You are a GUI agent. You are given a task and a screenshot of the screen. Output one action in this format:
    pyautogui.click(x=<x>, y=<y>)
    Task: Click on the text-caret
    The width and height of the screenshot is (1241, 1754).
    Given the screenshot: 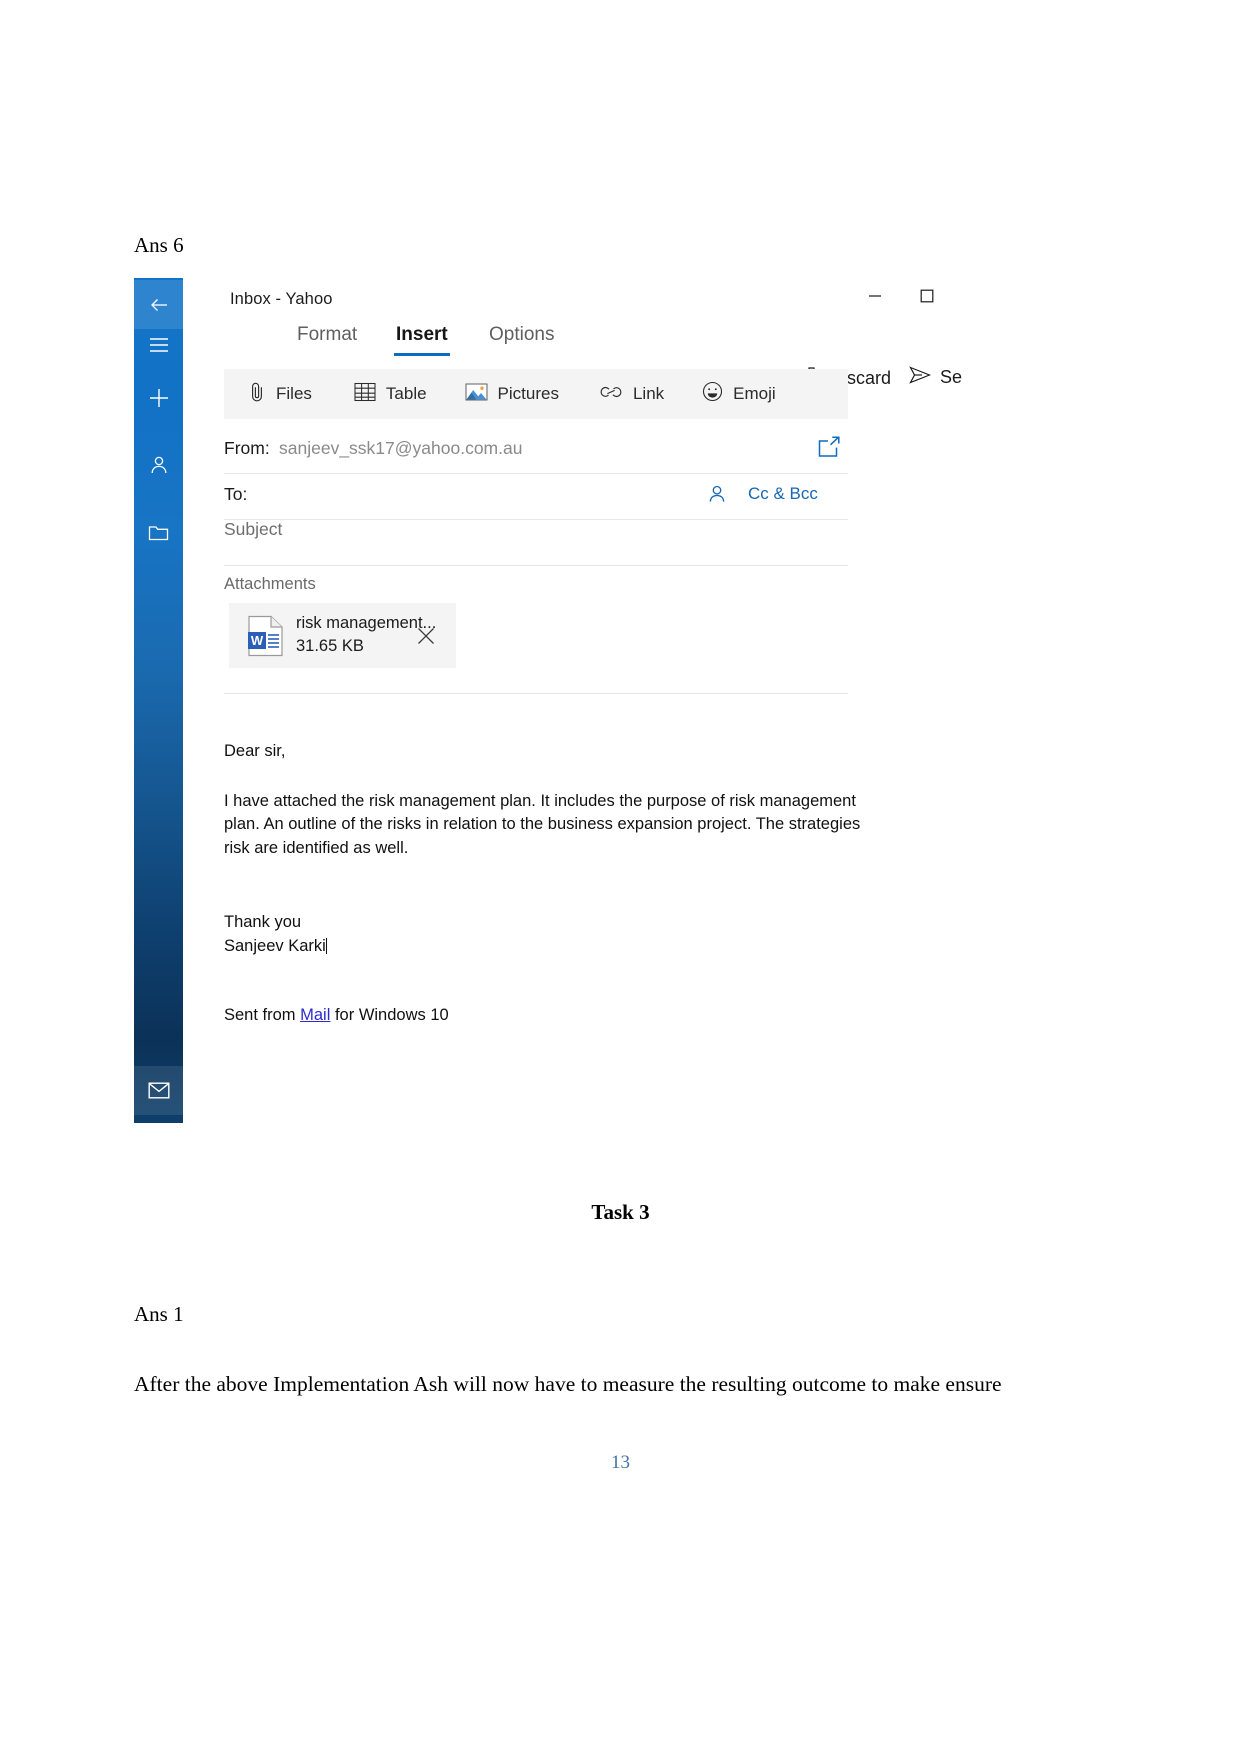 What is the action you would take?
    pyautogui.click(x=326, y=946)
    